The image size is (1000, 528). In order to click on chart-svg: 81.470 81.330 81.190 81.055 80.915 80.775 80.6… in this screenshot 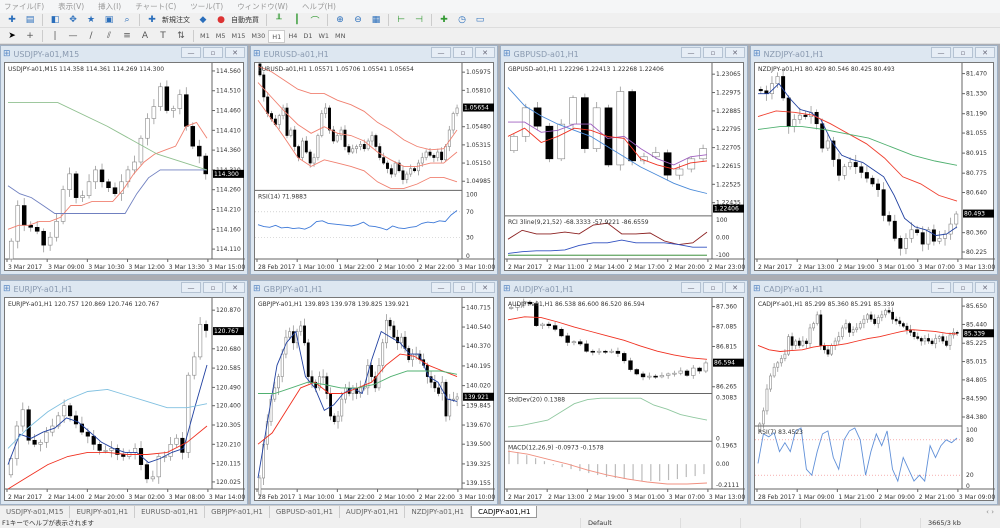, I will do `click(875, 167)`.